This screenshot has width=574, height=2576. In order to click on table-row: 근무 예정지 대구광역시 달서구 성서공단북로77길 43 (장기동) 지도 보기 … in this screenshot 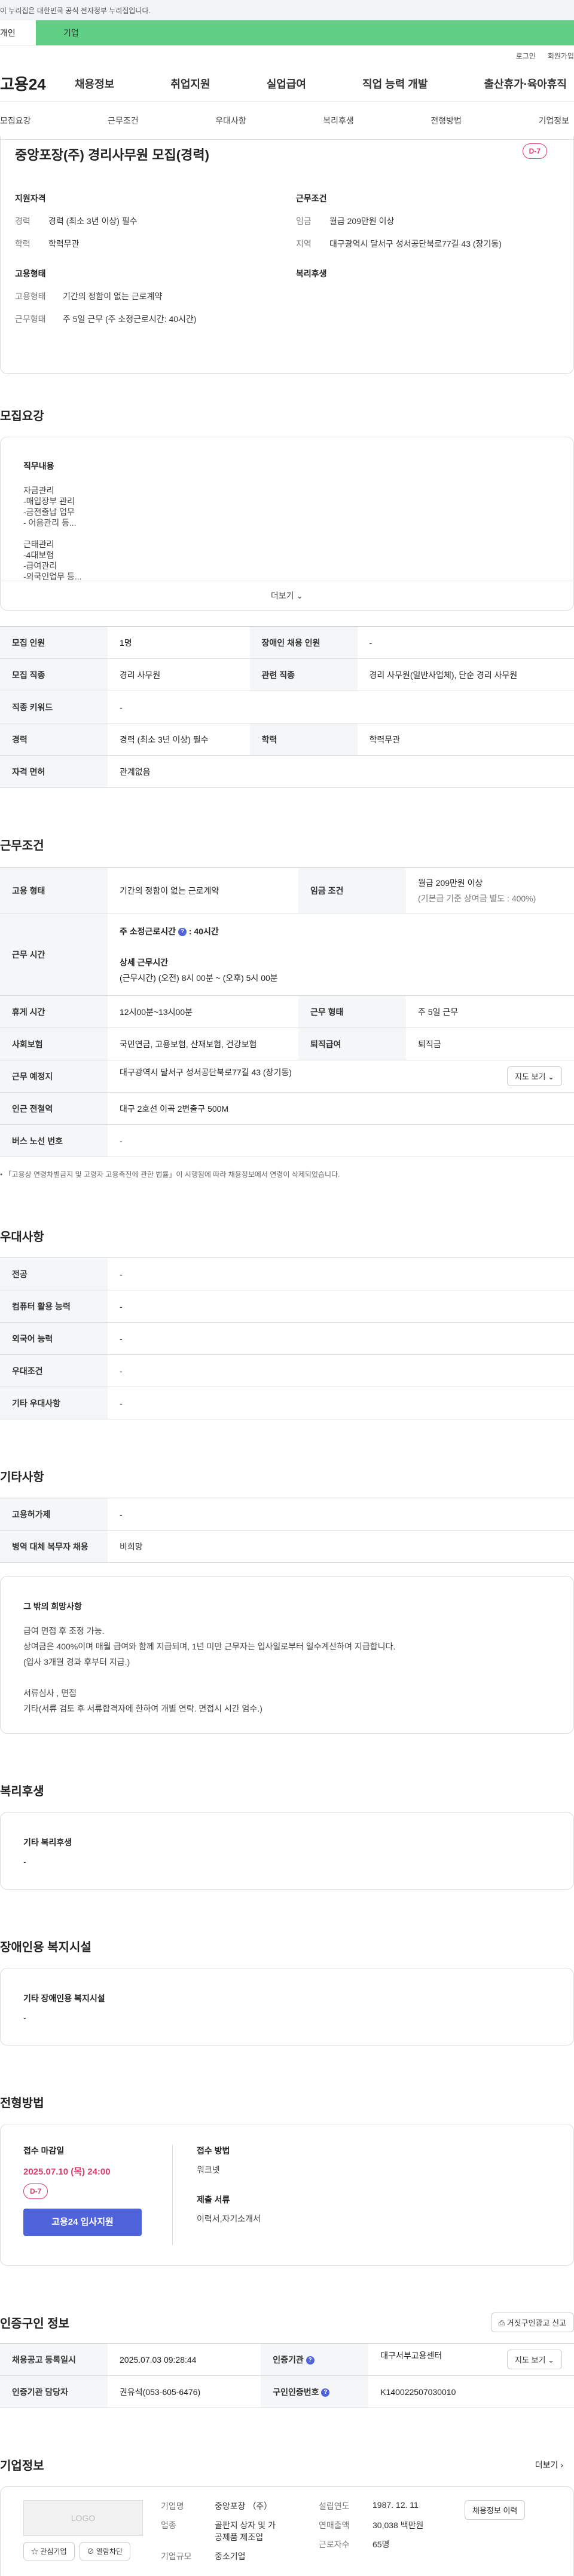, I will do `click(287, 1076)`.